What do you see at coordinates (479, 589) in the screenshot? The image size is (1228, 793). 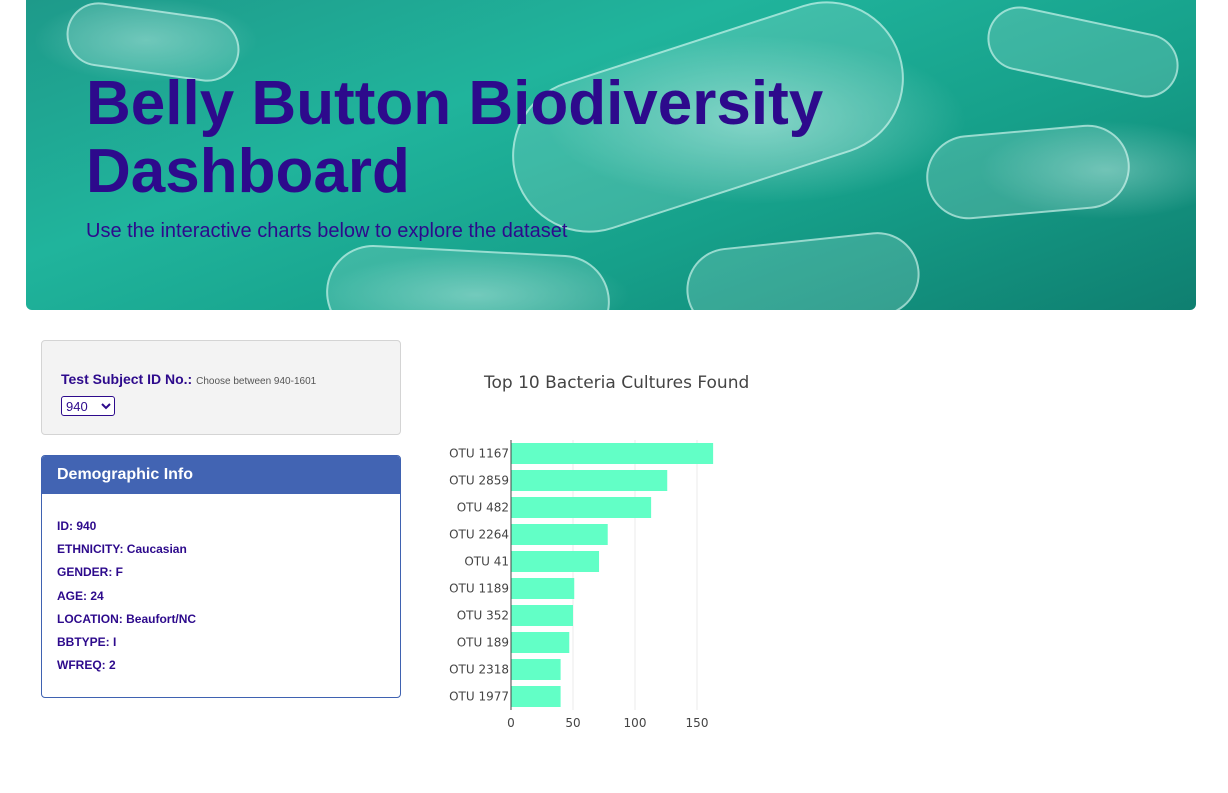 I see `y-tick-label: OTU 1189` at bounding box center [479, 589].